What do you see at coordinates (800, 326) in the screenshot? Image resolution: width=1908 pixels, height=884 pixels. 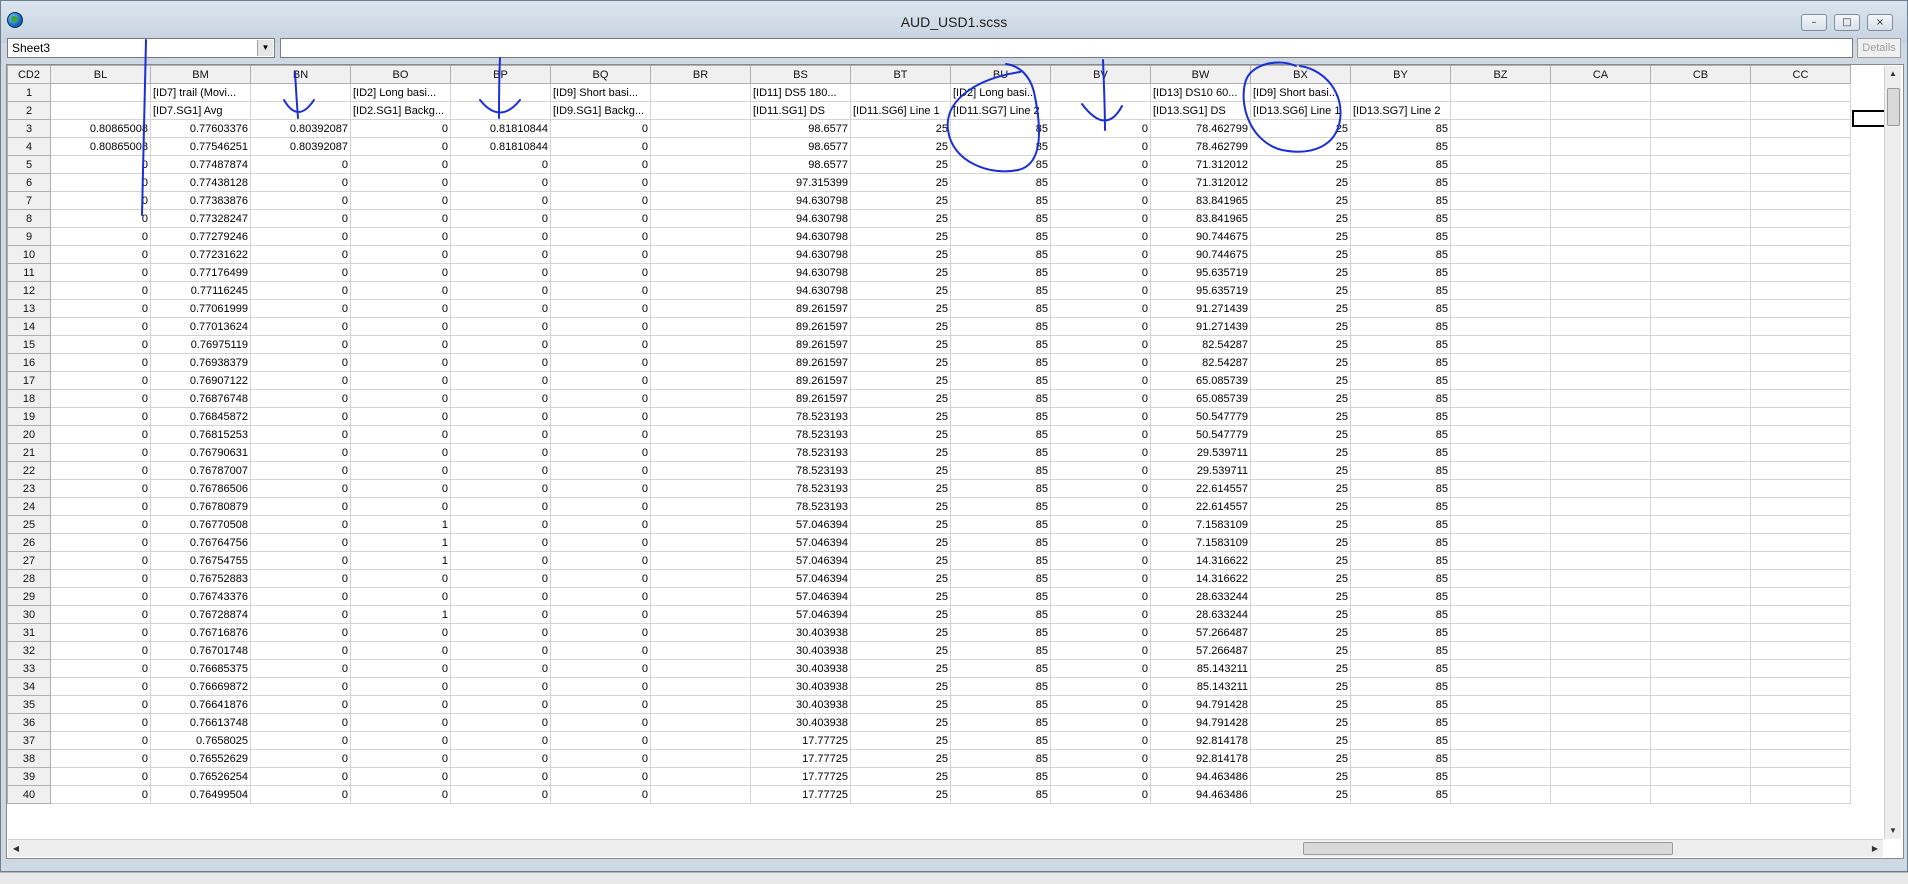 I see `cell-bs: 89.261597` at bounding box center [800, 326].